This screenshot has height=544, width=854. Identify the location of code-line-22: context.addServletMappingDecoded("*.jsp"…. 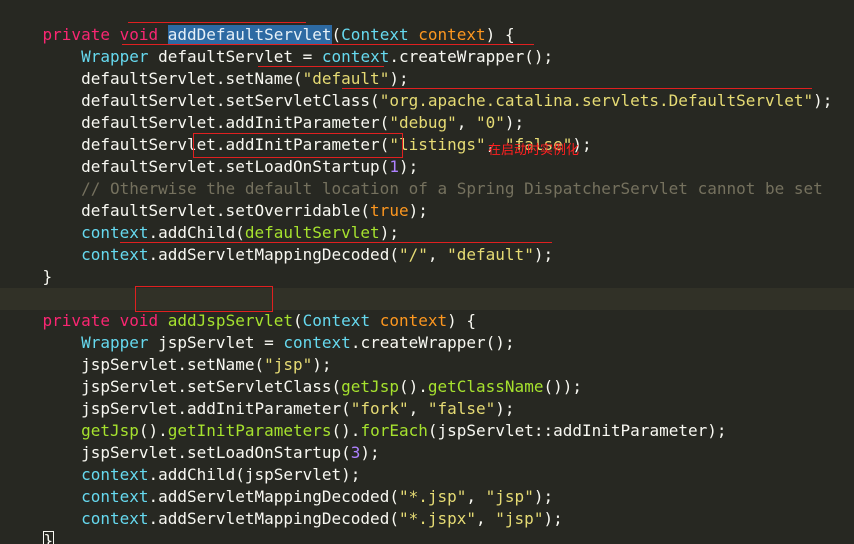
(278, 485).